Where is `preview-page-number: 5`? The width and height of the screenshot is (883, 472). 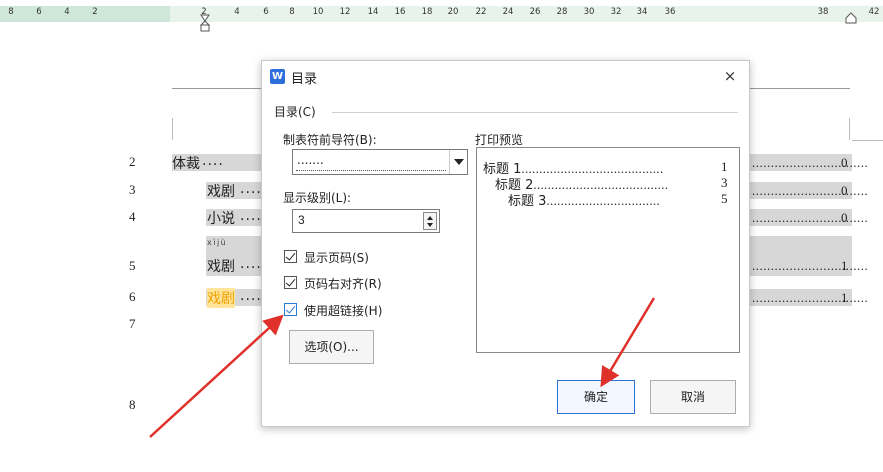
preview-page-number: 5 is located at coordinates (724, 198).